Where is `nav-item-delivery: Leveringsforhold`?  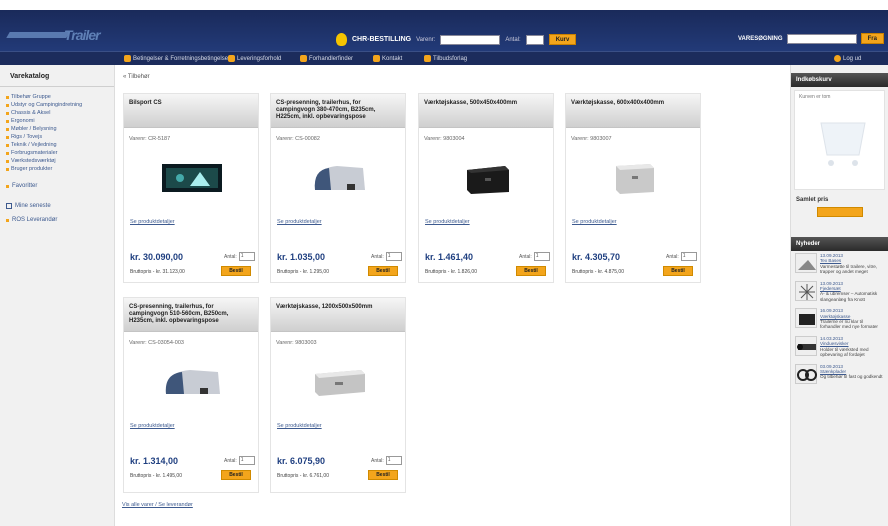
nav-item-delivery: Leveringsforhold is located at coordinates (254, 58).